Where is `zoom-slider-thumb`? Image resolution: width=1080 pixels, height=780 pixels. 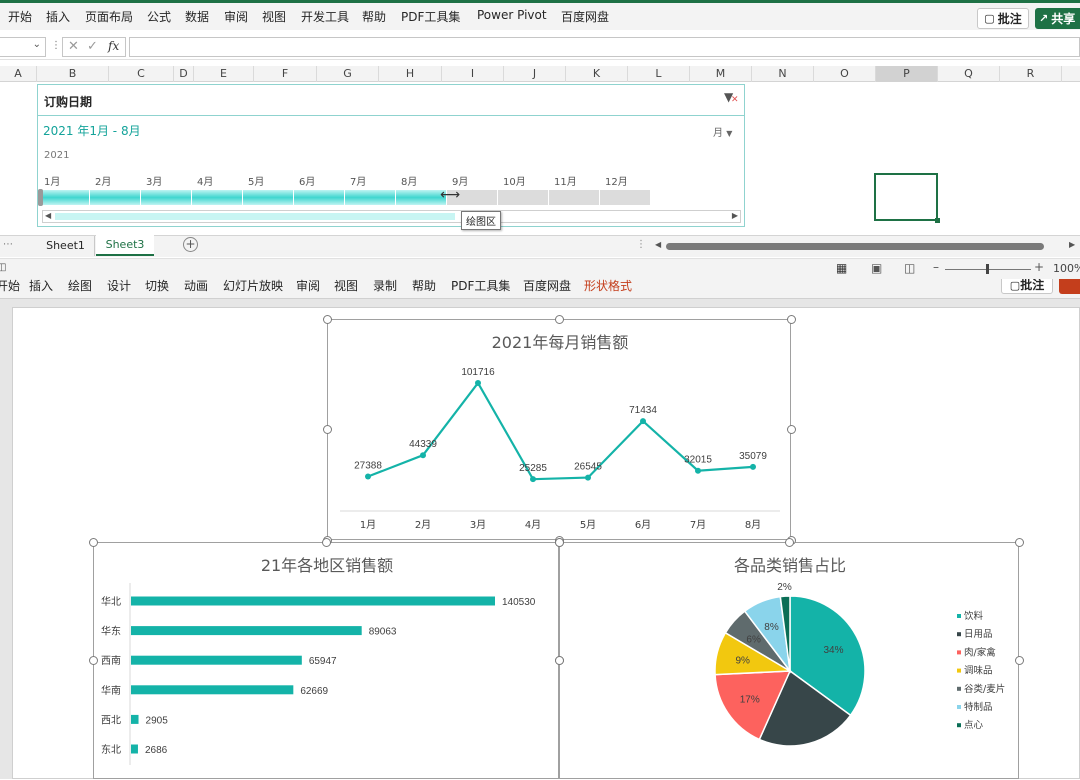
zoom-slider-thumb is located at coordinates (987, 269).